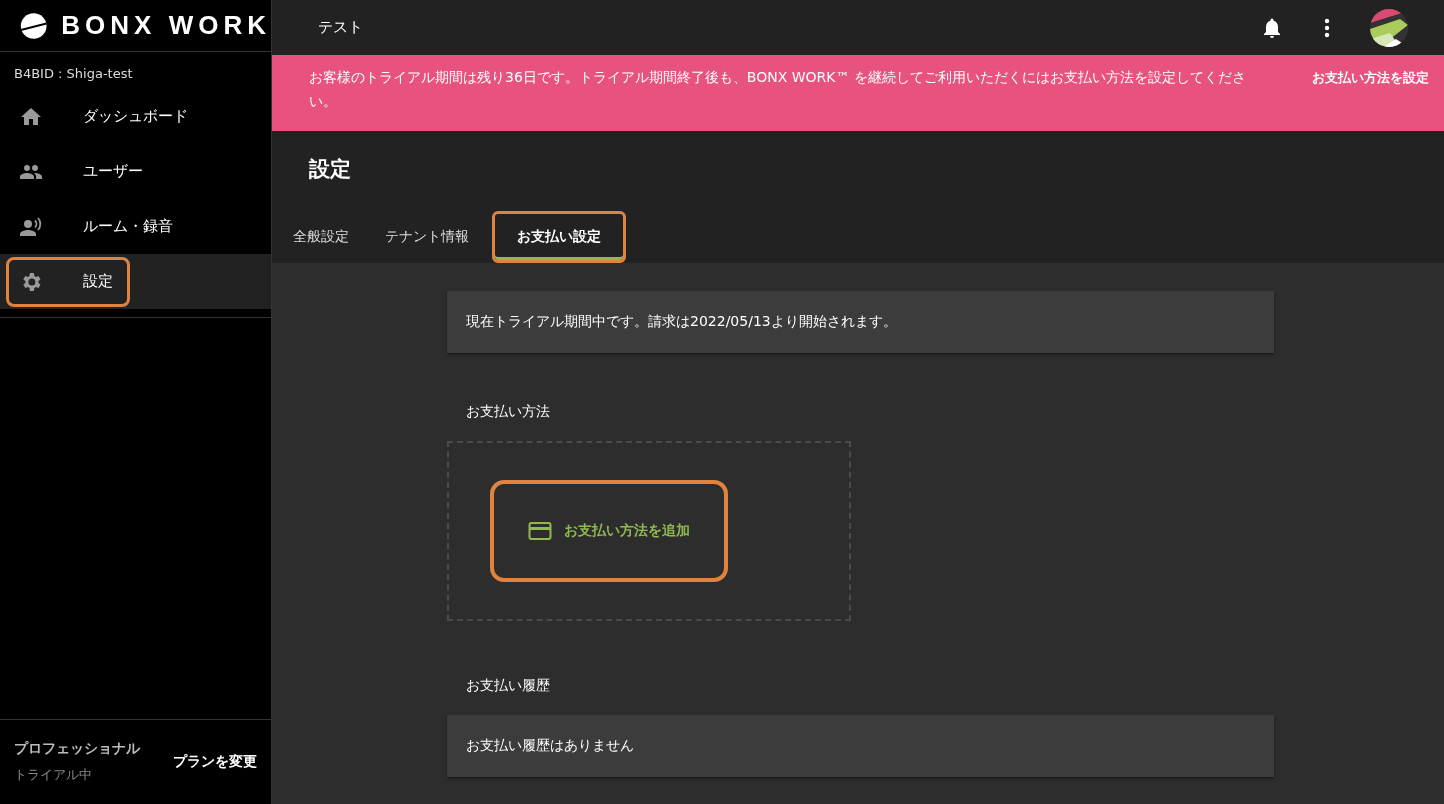 The image size is (1444, 804). What do you see at coordinates (105, 116) in the screenshot?
I see `sidebar-item: ダッシュボード` at bounding box center [105, 116].